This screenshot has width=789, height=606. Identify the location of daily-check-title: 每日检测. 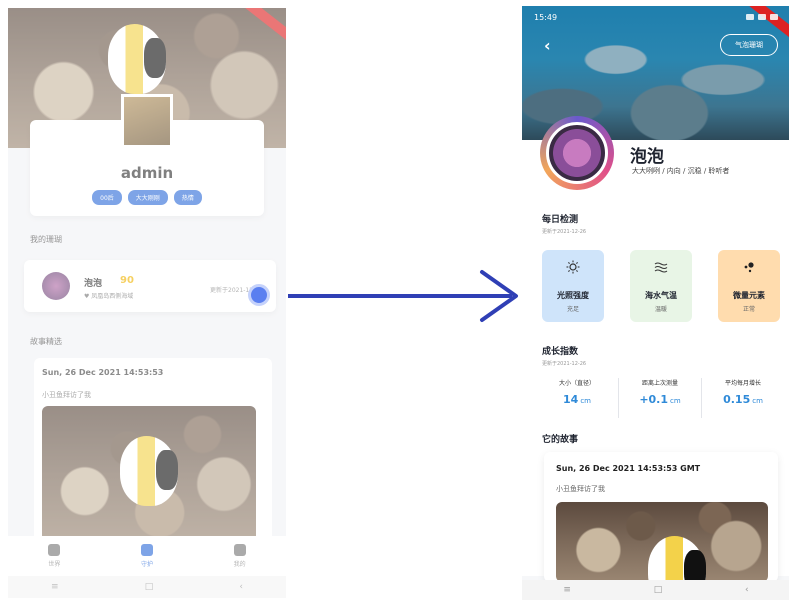
(560, 220).